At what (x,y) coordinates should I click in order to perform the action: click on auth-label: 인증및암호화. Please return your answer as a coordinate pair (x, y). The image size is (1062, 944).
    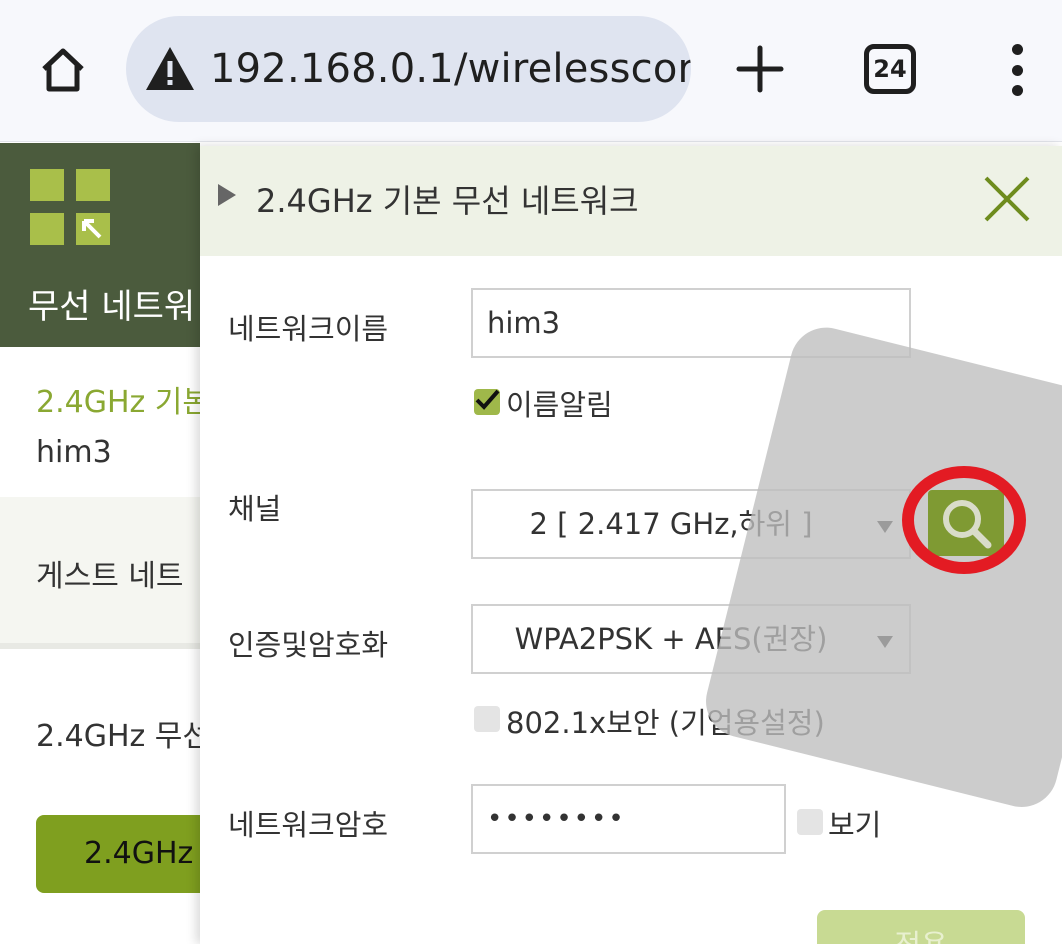
    Looking at the image, I should click on (308, 645).